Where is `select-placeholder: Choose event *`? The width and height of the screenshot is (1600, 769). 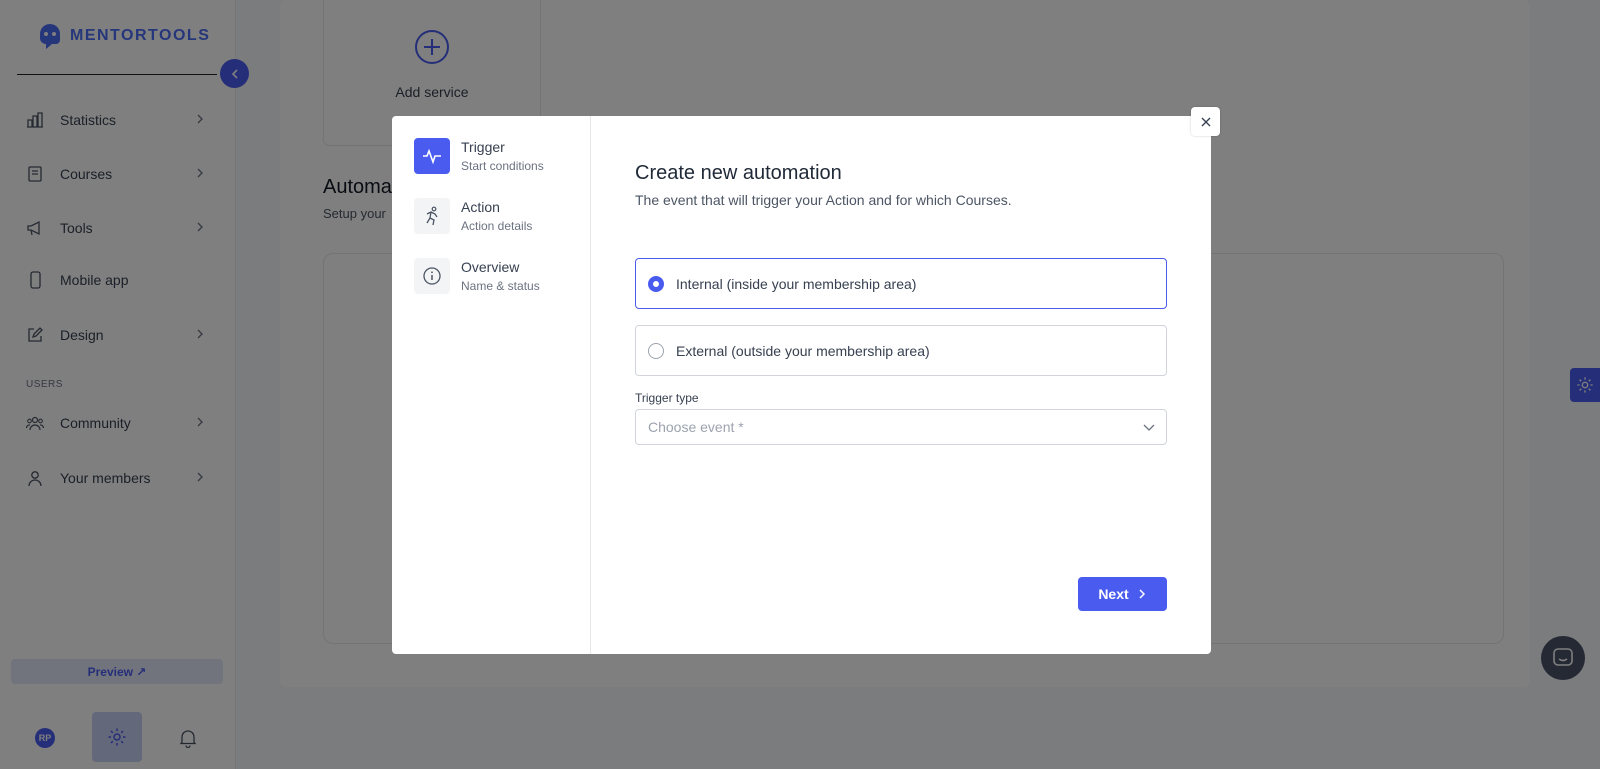
select-placeholder: Choose event * is located at coordinates (696, 427).